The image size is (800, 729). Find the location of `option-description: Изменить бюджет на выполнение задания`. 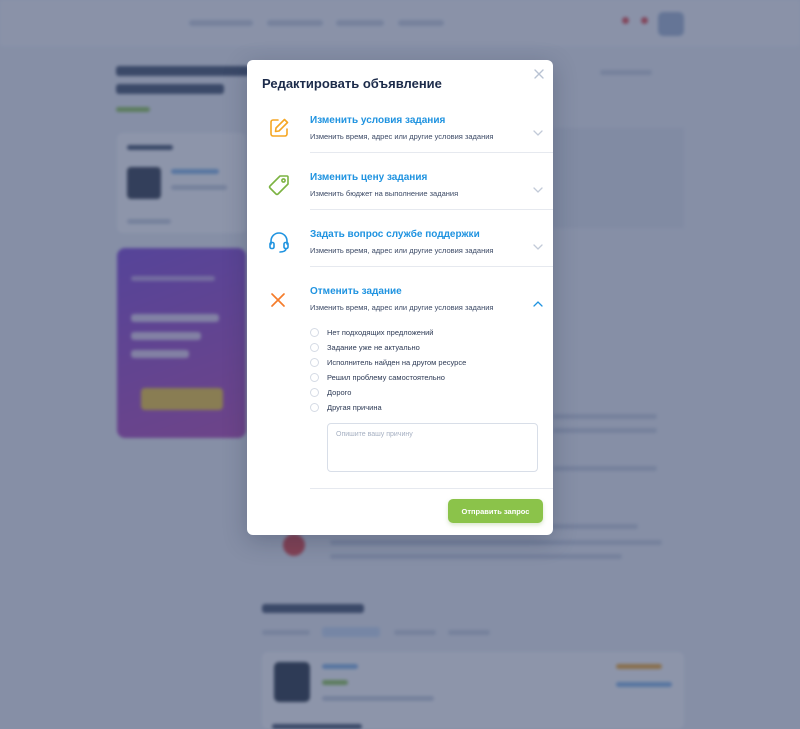

option-description: Изменить бюджет на выполнение задания is located at coordinates (384, 193).